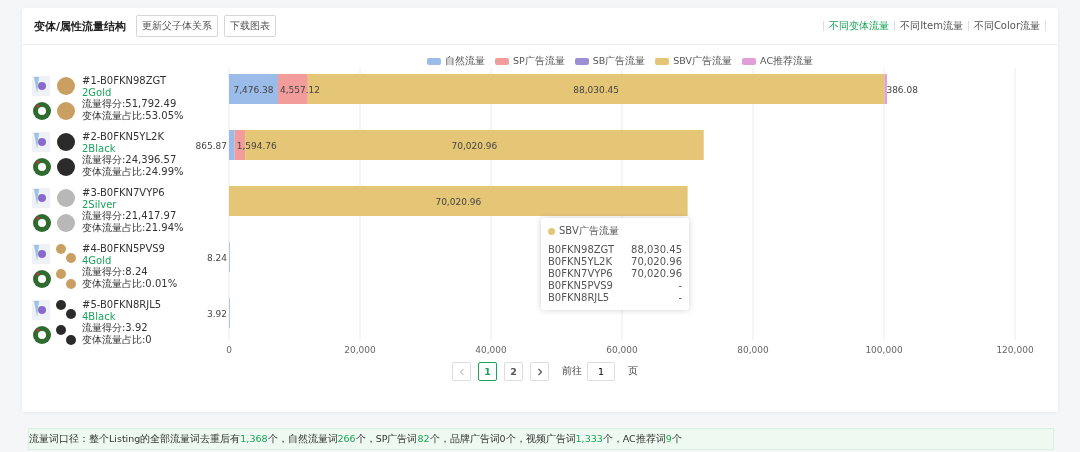 The height and width of the screenshot is (452, 1080). What do you see at coordinates (133, 81) in the screenshot?
I see `product-asin: #1-B0FKN98ZGT` at bounding box center [133, 81].